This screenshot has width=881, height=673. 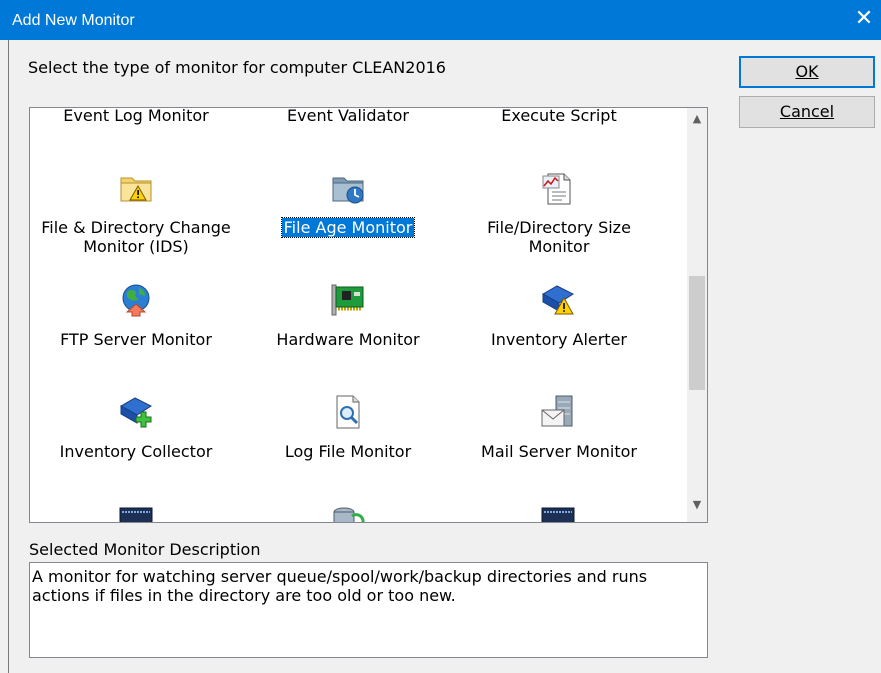 I want to click on list-item-event-log-monitor: Event Log Monitor, so click(x=136, y=116).